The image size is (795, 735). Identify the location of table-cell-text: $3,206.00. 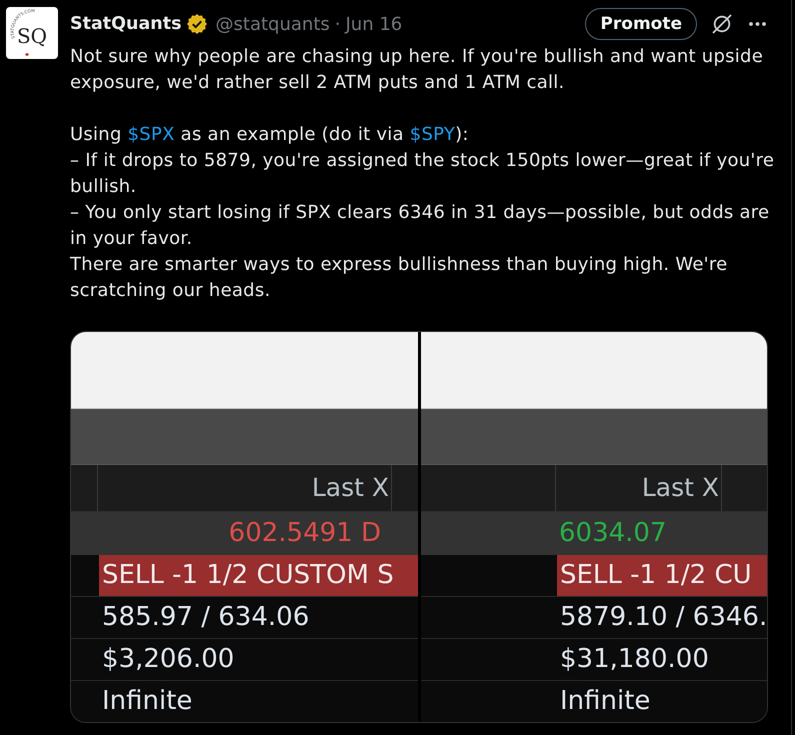
(168, 659).